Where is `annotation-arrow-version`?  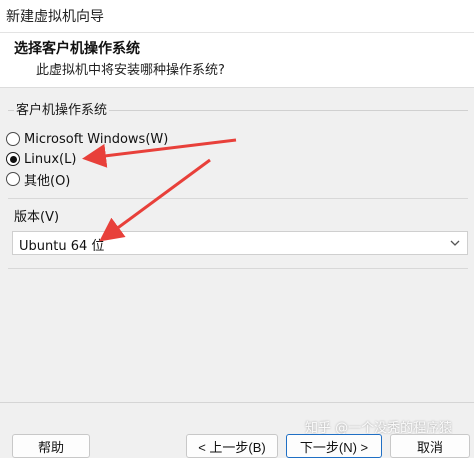
annotation-arrow-version is located at coordinates (155, 200).